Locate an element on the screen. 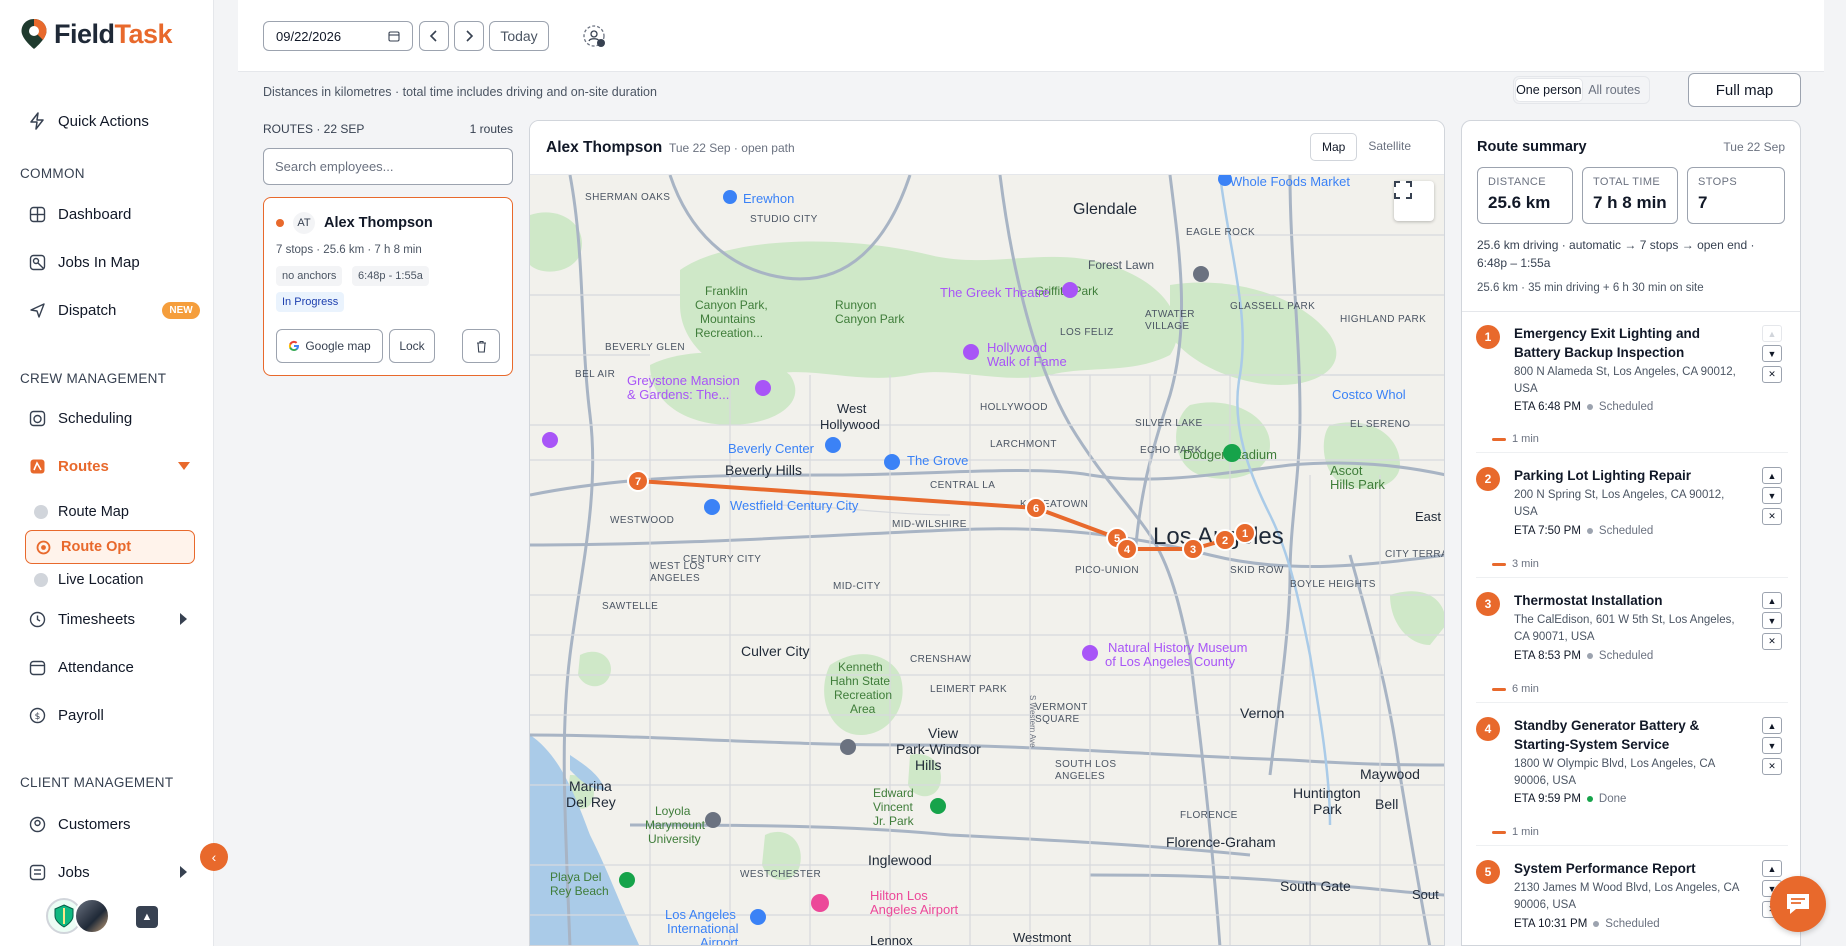 The image size is (1846, 946). map-type-toggle: Map Satellite is located at coordinates (1366, 147).